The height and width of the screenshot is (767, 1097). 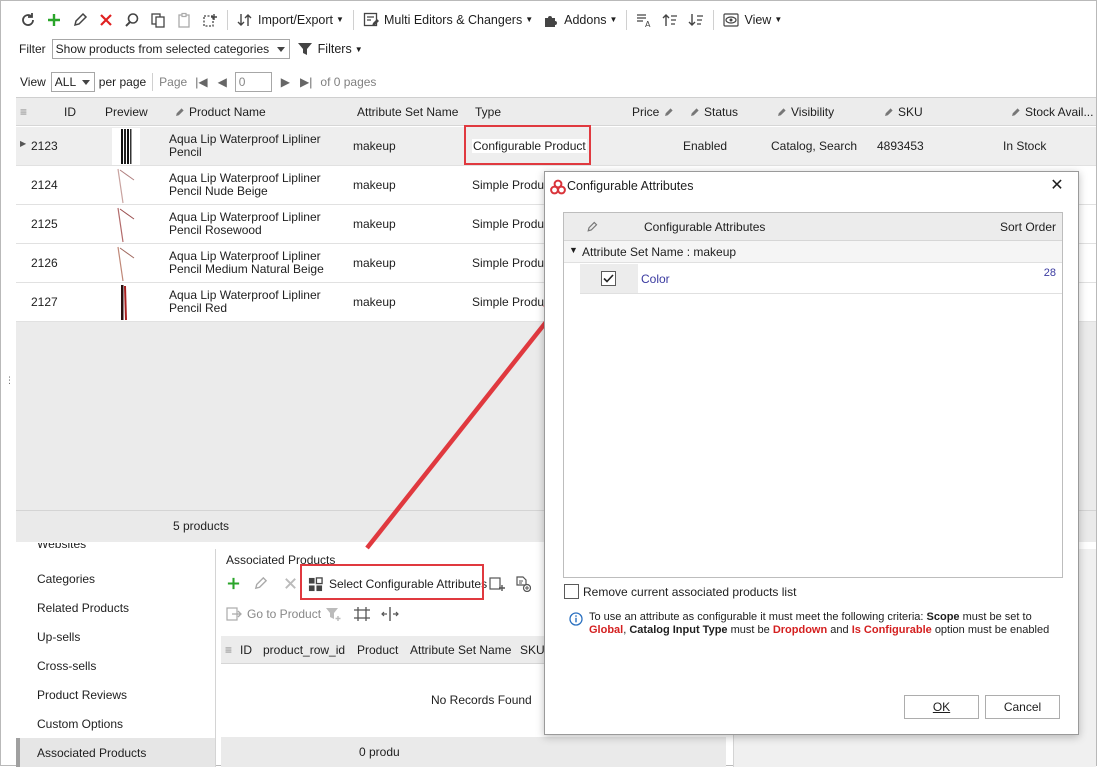 I want to click on view-label: View, so click(x=758, y=19).